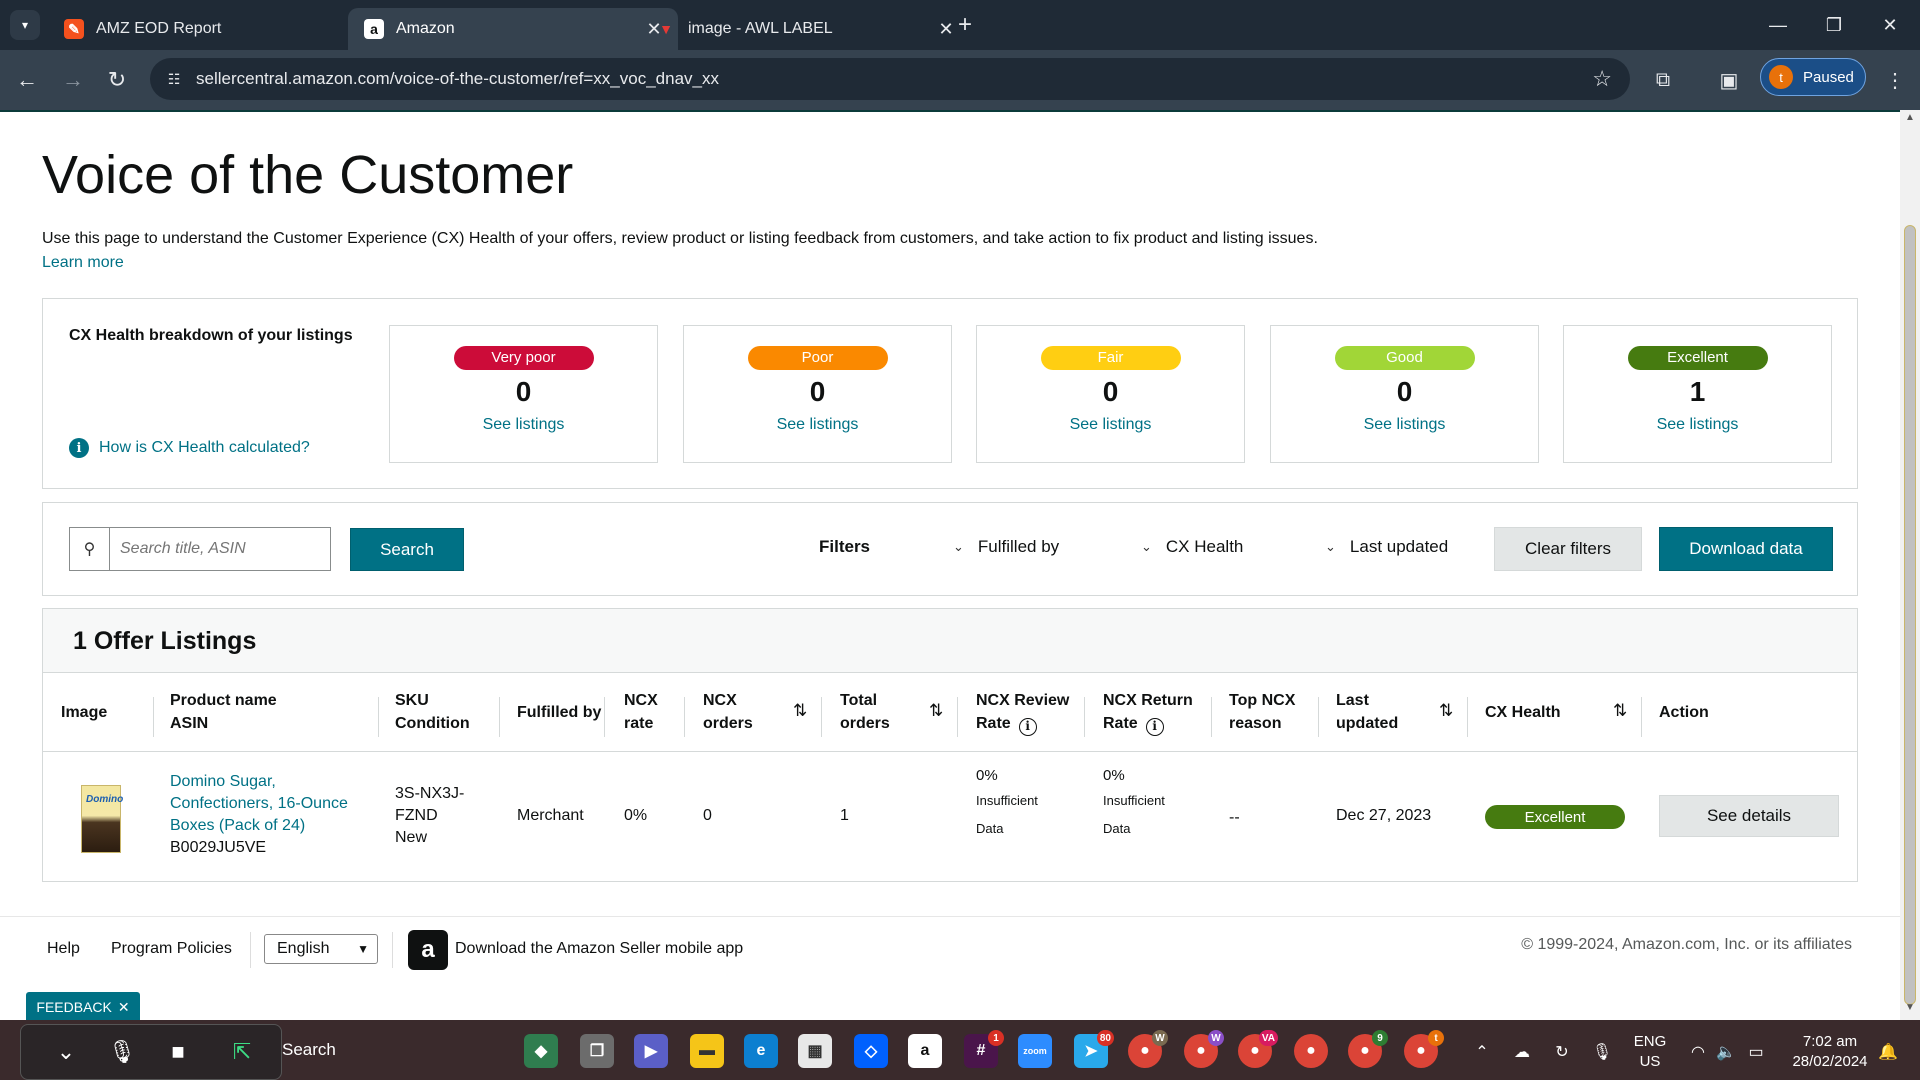  I want to click on chevron-down-icon: ⌄, so click(66, 1052).